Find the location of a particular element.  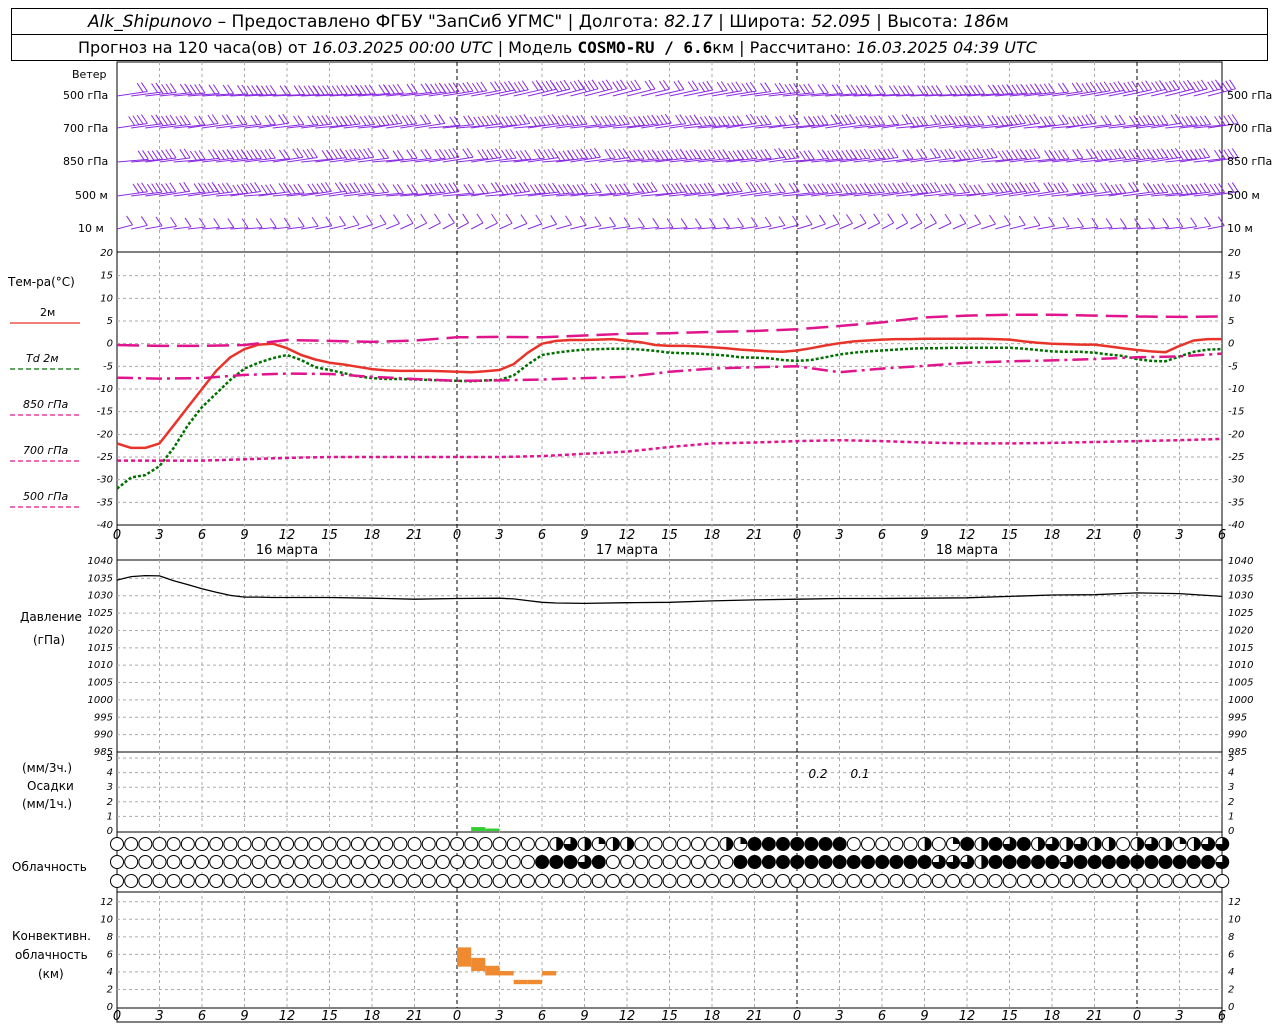

precip-ytick-left: 0 is located at coordinates (110, 831).